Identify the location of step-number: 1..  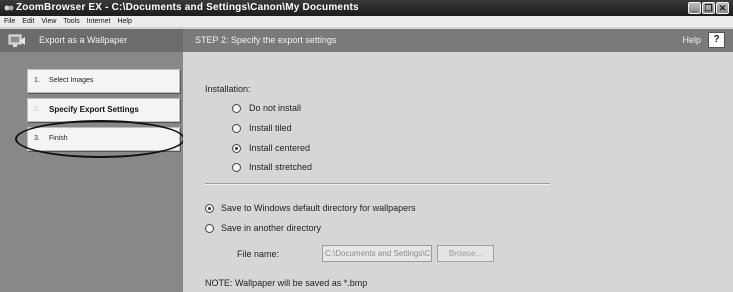
(37, 80).